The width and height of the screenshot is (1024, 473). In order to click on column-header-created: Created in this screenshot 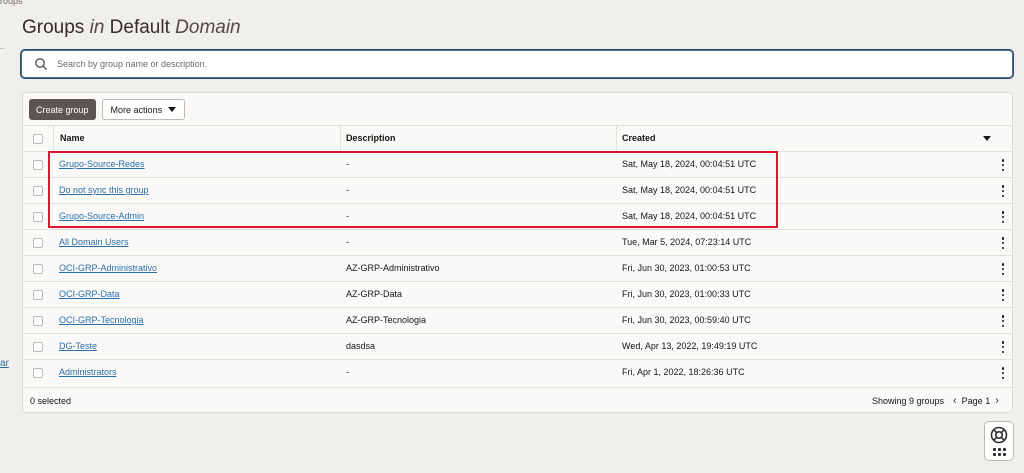, I will do `click(639, 138)`.